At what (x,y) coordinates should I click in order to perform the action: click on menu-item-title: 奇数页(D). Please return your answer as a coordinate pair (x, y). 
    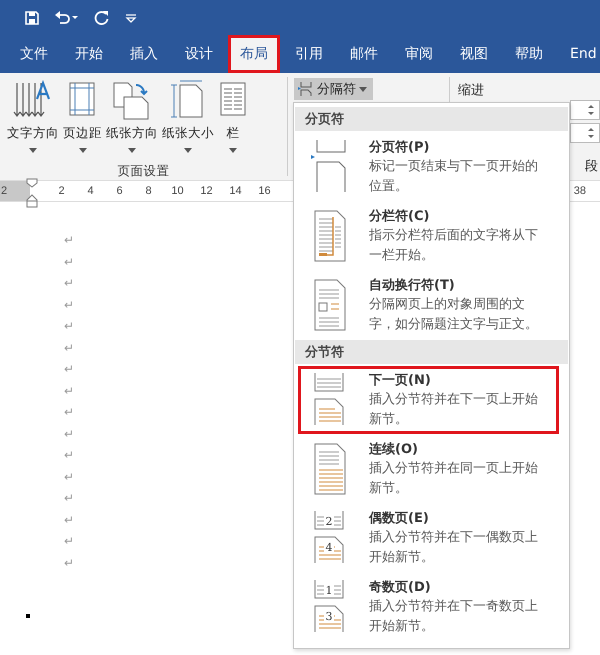
    Looking at the image, I should click on (400, 588).